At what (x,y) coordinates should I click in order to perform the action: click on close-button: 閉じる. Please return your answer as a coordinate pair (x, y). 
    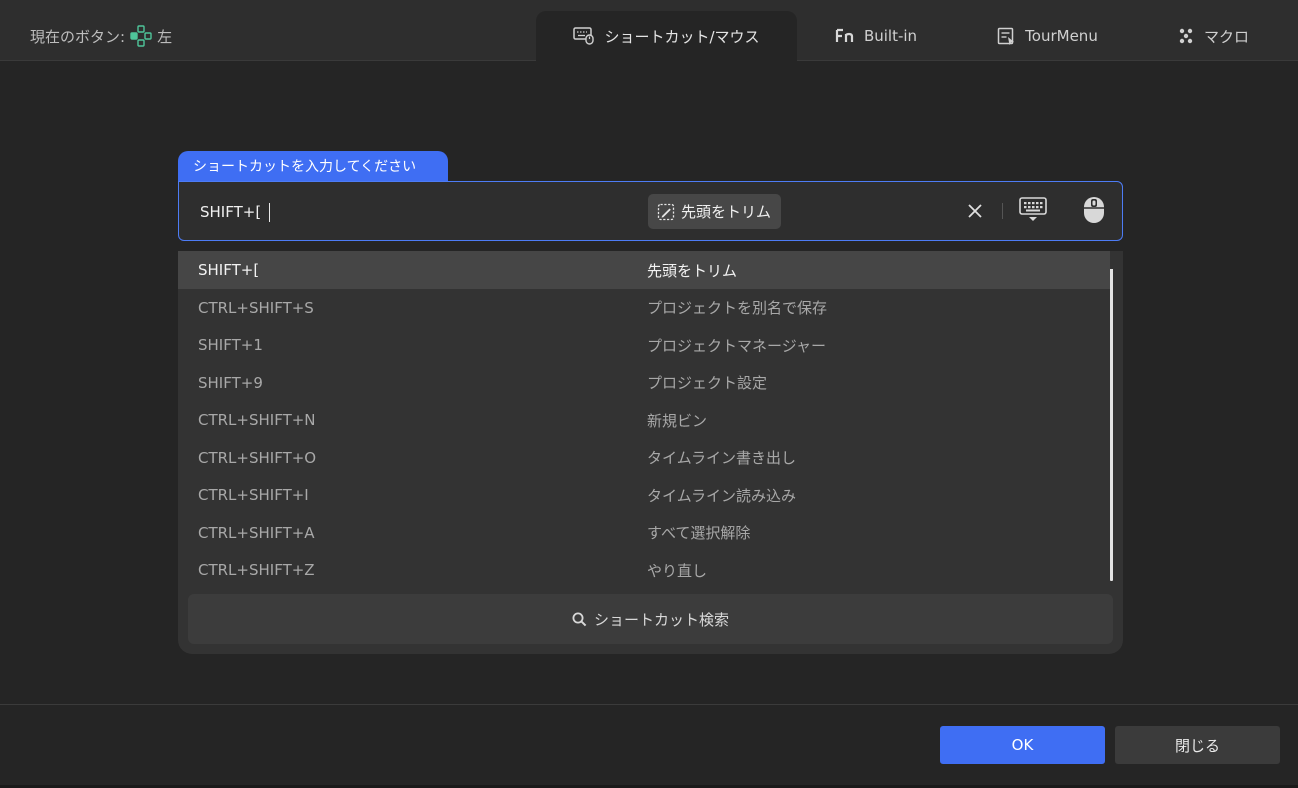
    Looking at the image, I should click on (1197, 745).